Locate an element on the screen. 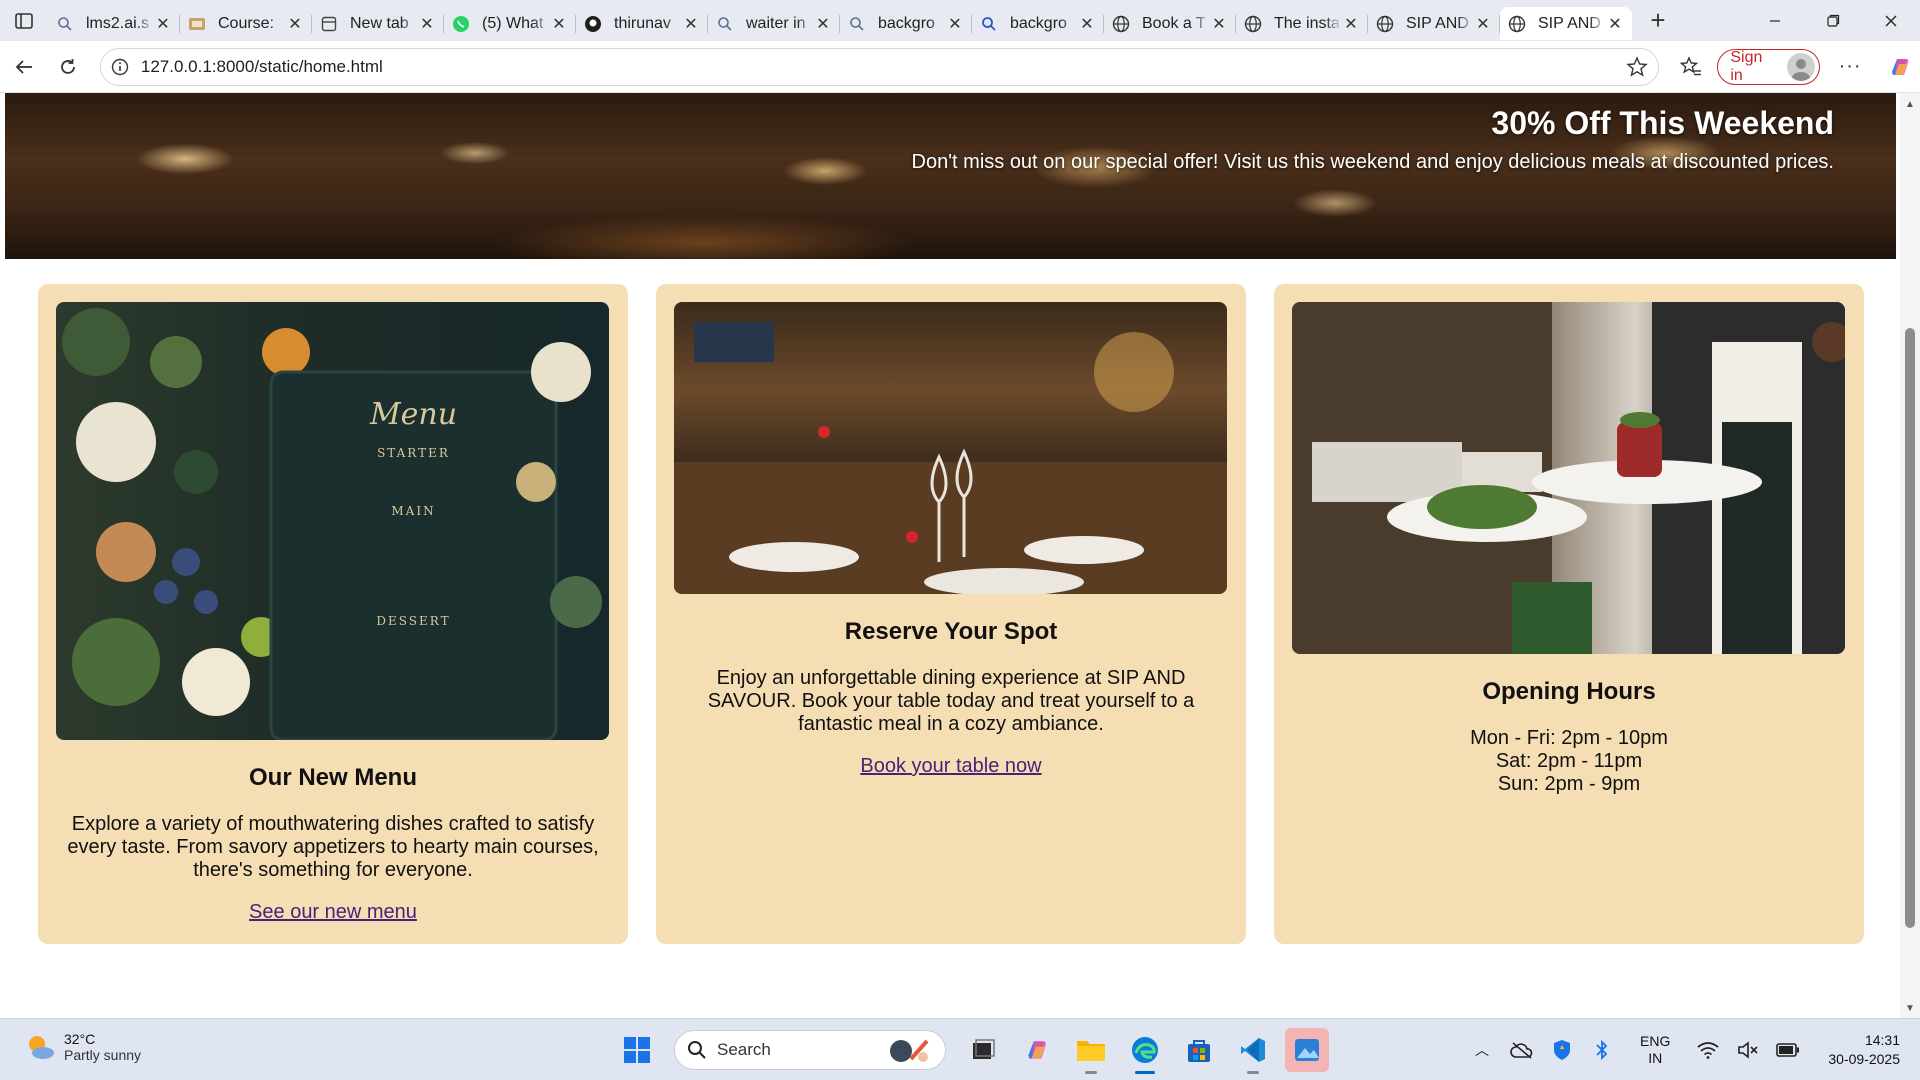 This screenshot has height=1080, width=1920. browser-tab: Course: ✕ is located at coordinates (246, 23).